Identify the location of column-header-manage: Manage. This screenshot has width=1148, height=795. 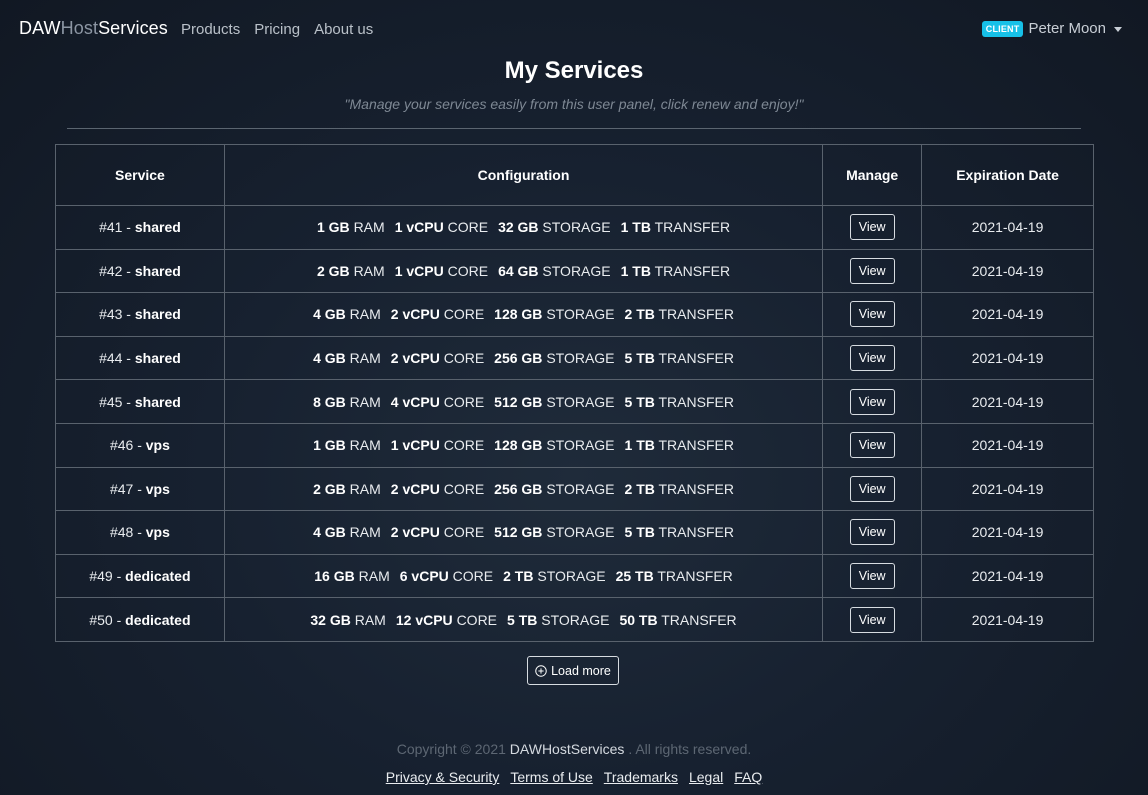
(872, 175).